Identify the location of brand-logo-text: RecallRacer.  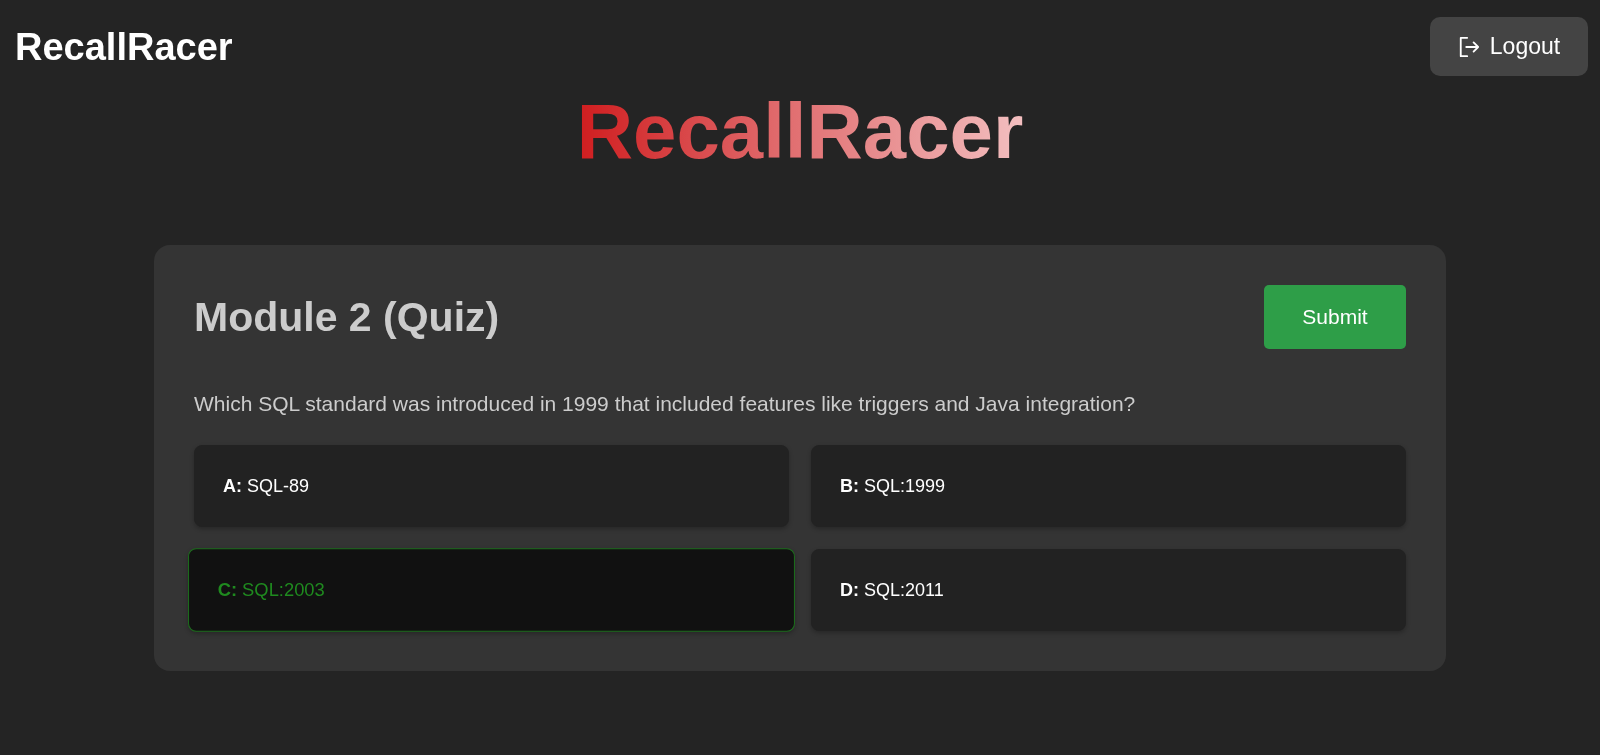
(124, 46).